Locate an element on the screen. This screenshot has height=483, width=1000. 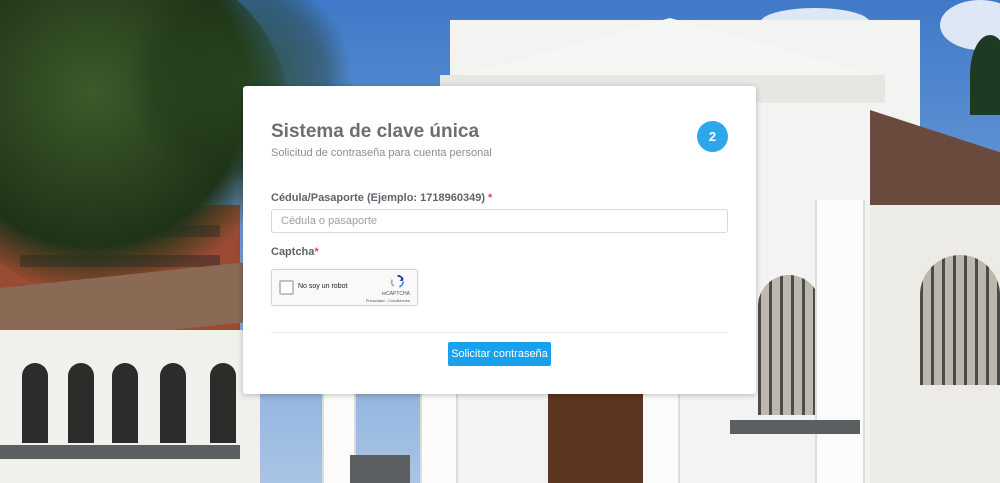
recaptcha-brand: reCAPTCHA is located at coordinates (395, 294).